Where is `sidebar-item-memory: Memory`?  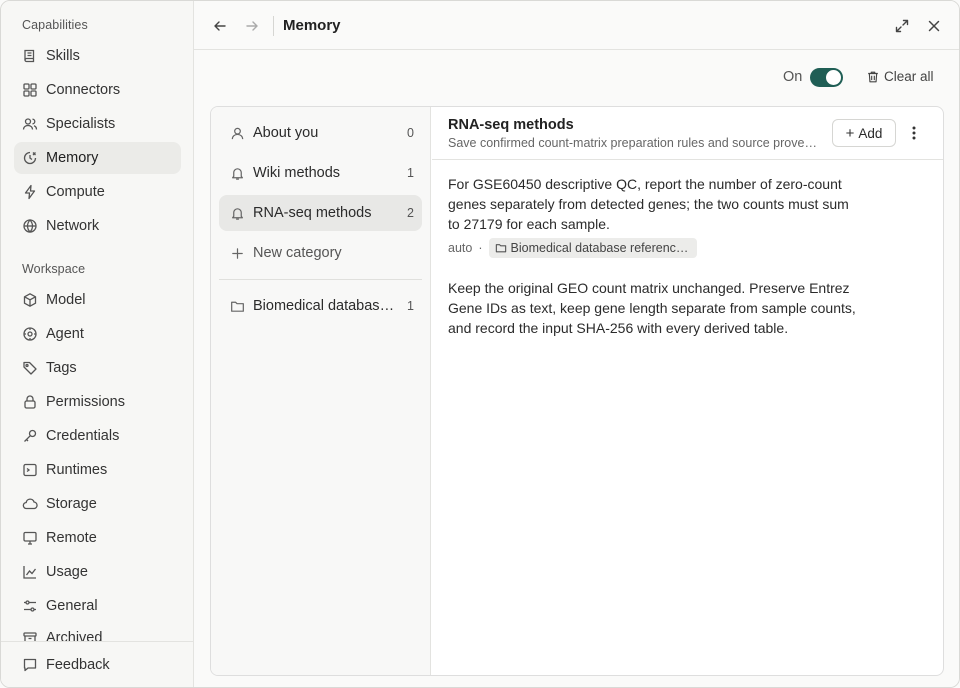
sidebar-item-memory: Memory is located at coordinates (97, 158).